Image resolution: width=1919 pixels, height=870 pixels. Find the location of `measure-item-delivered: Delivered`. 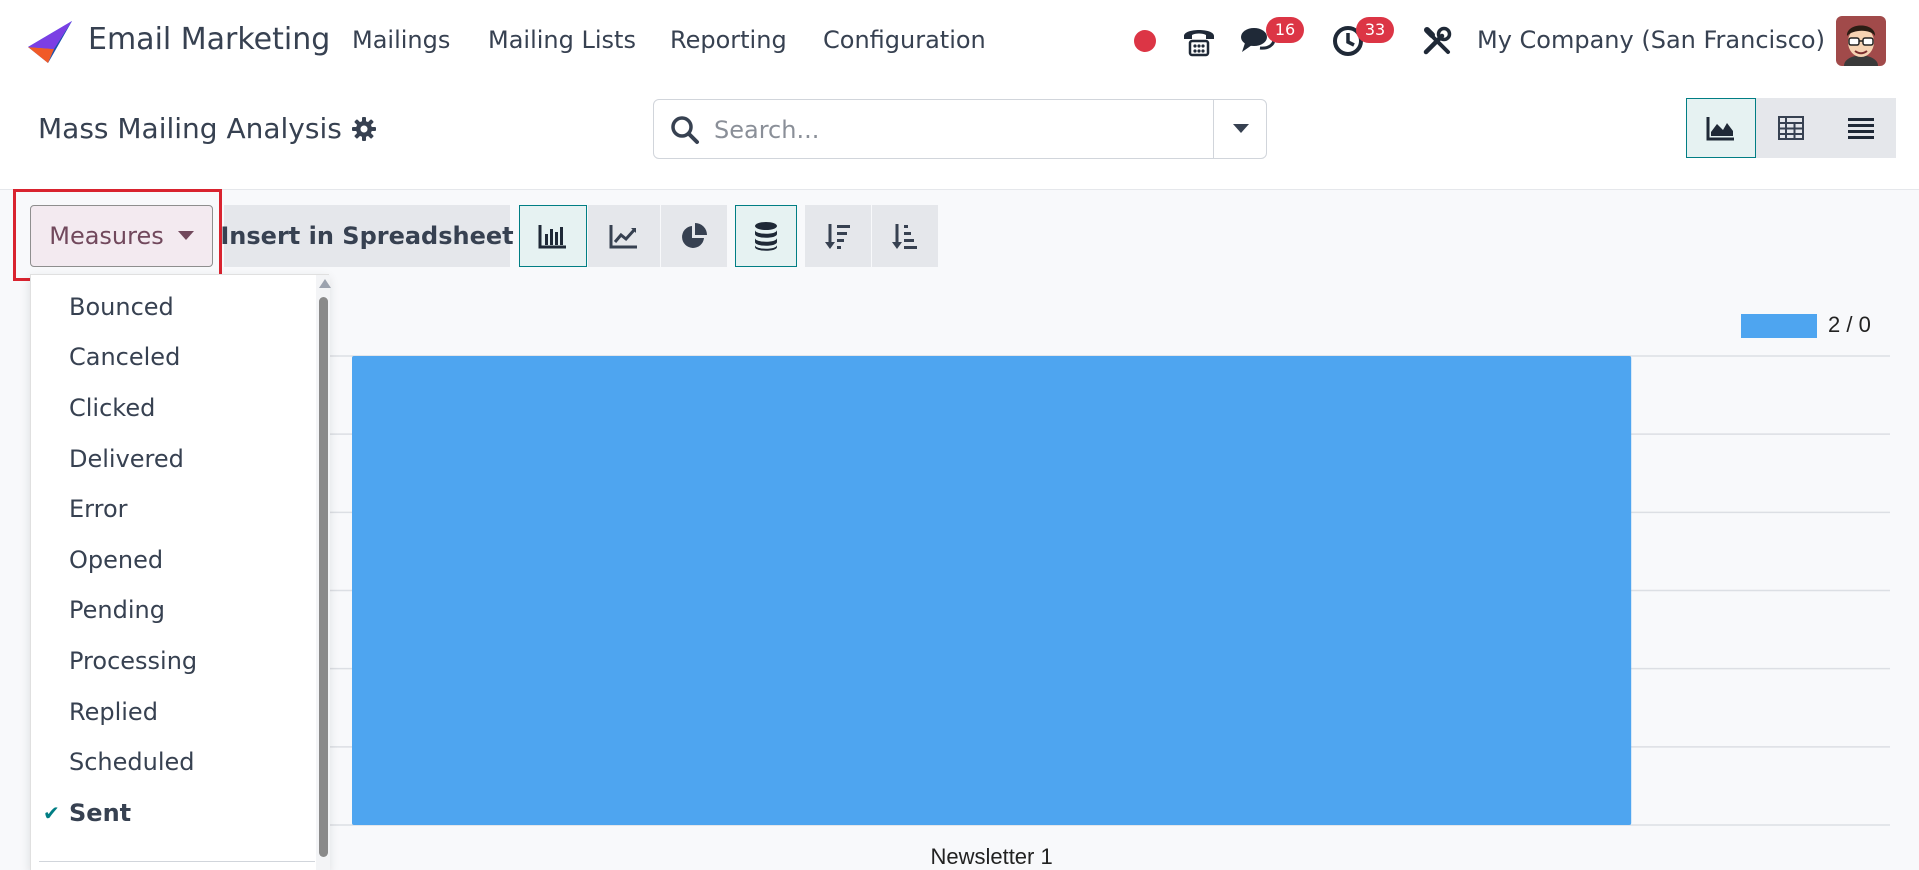

measure-item-delivered: Delivered is located at coordinates (174, 459).